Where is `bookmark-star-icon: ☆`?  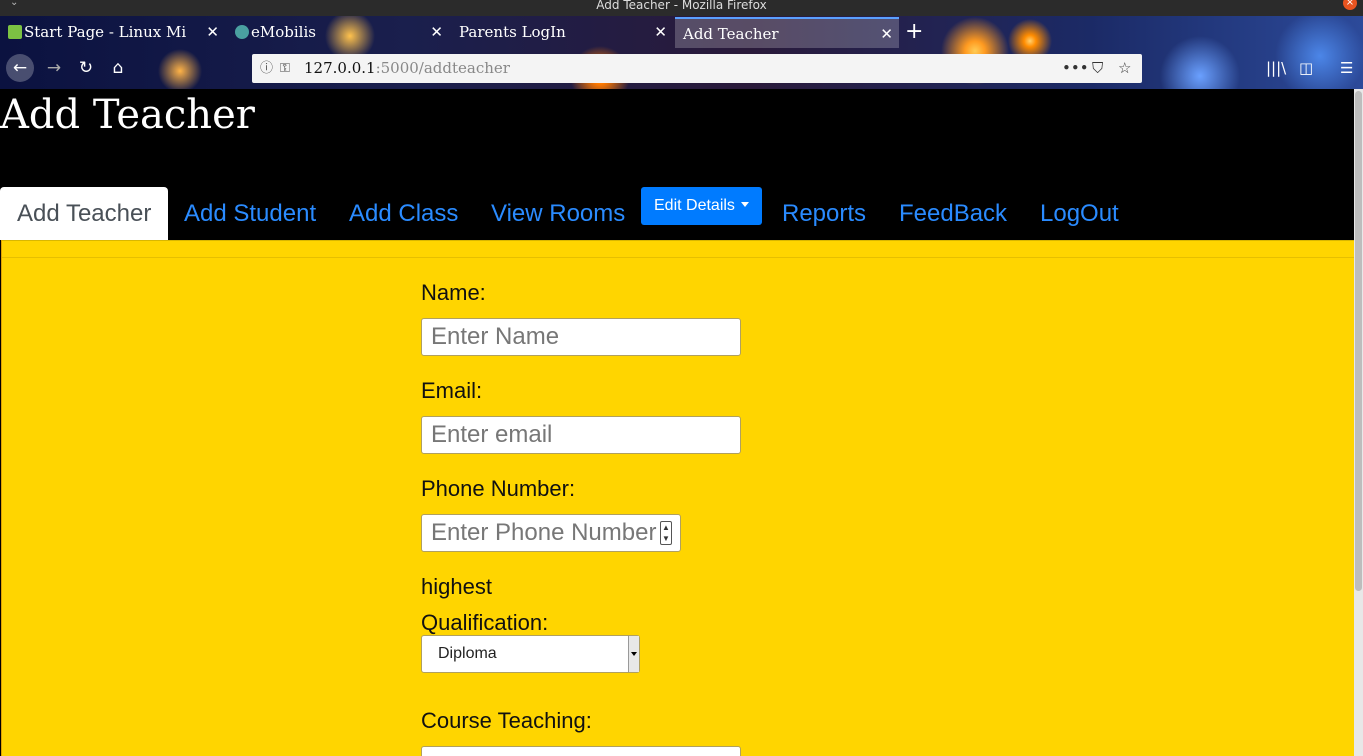 bookmark-star-icon: ☆ is located at coordinates (1124, 68).